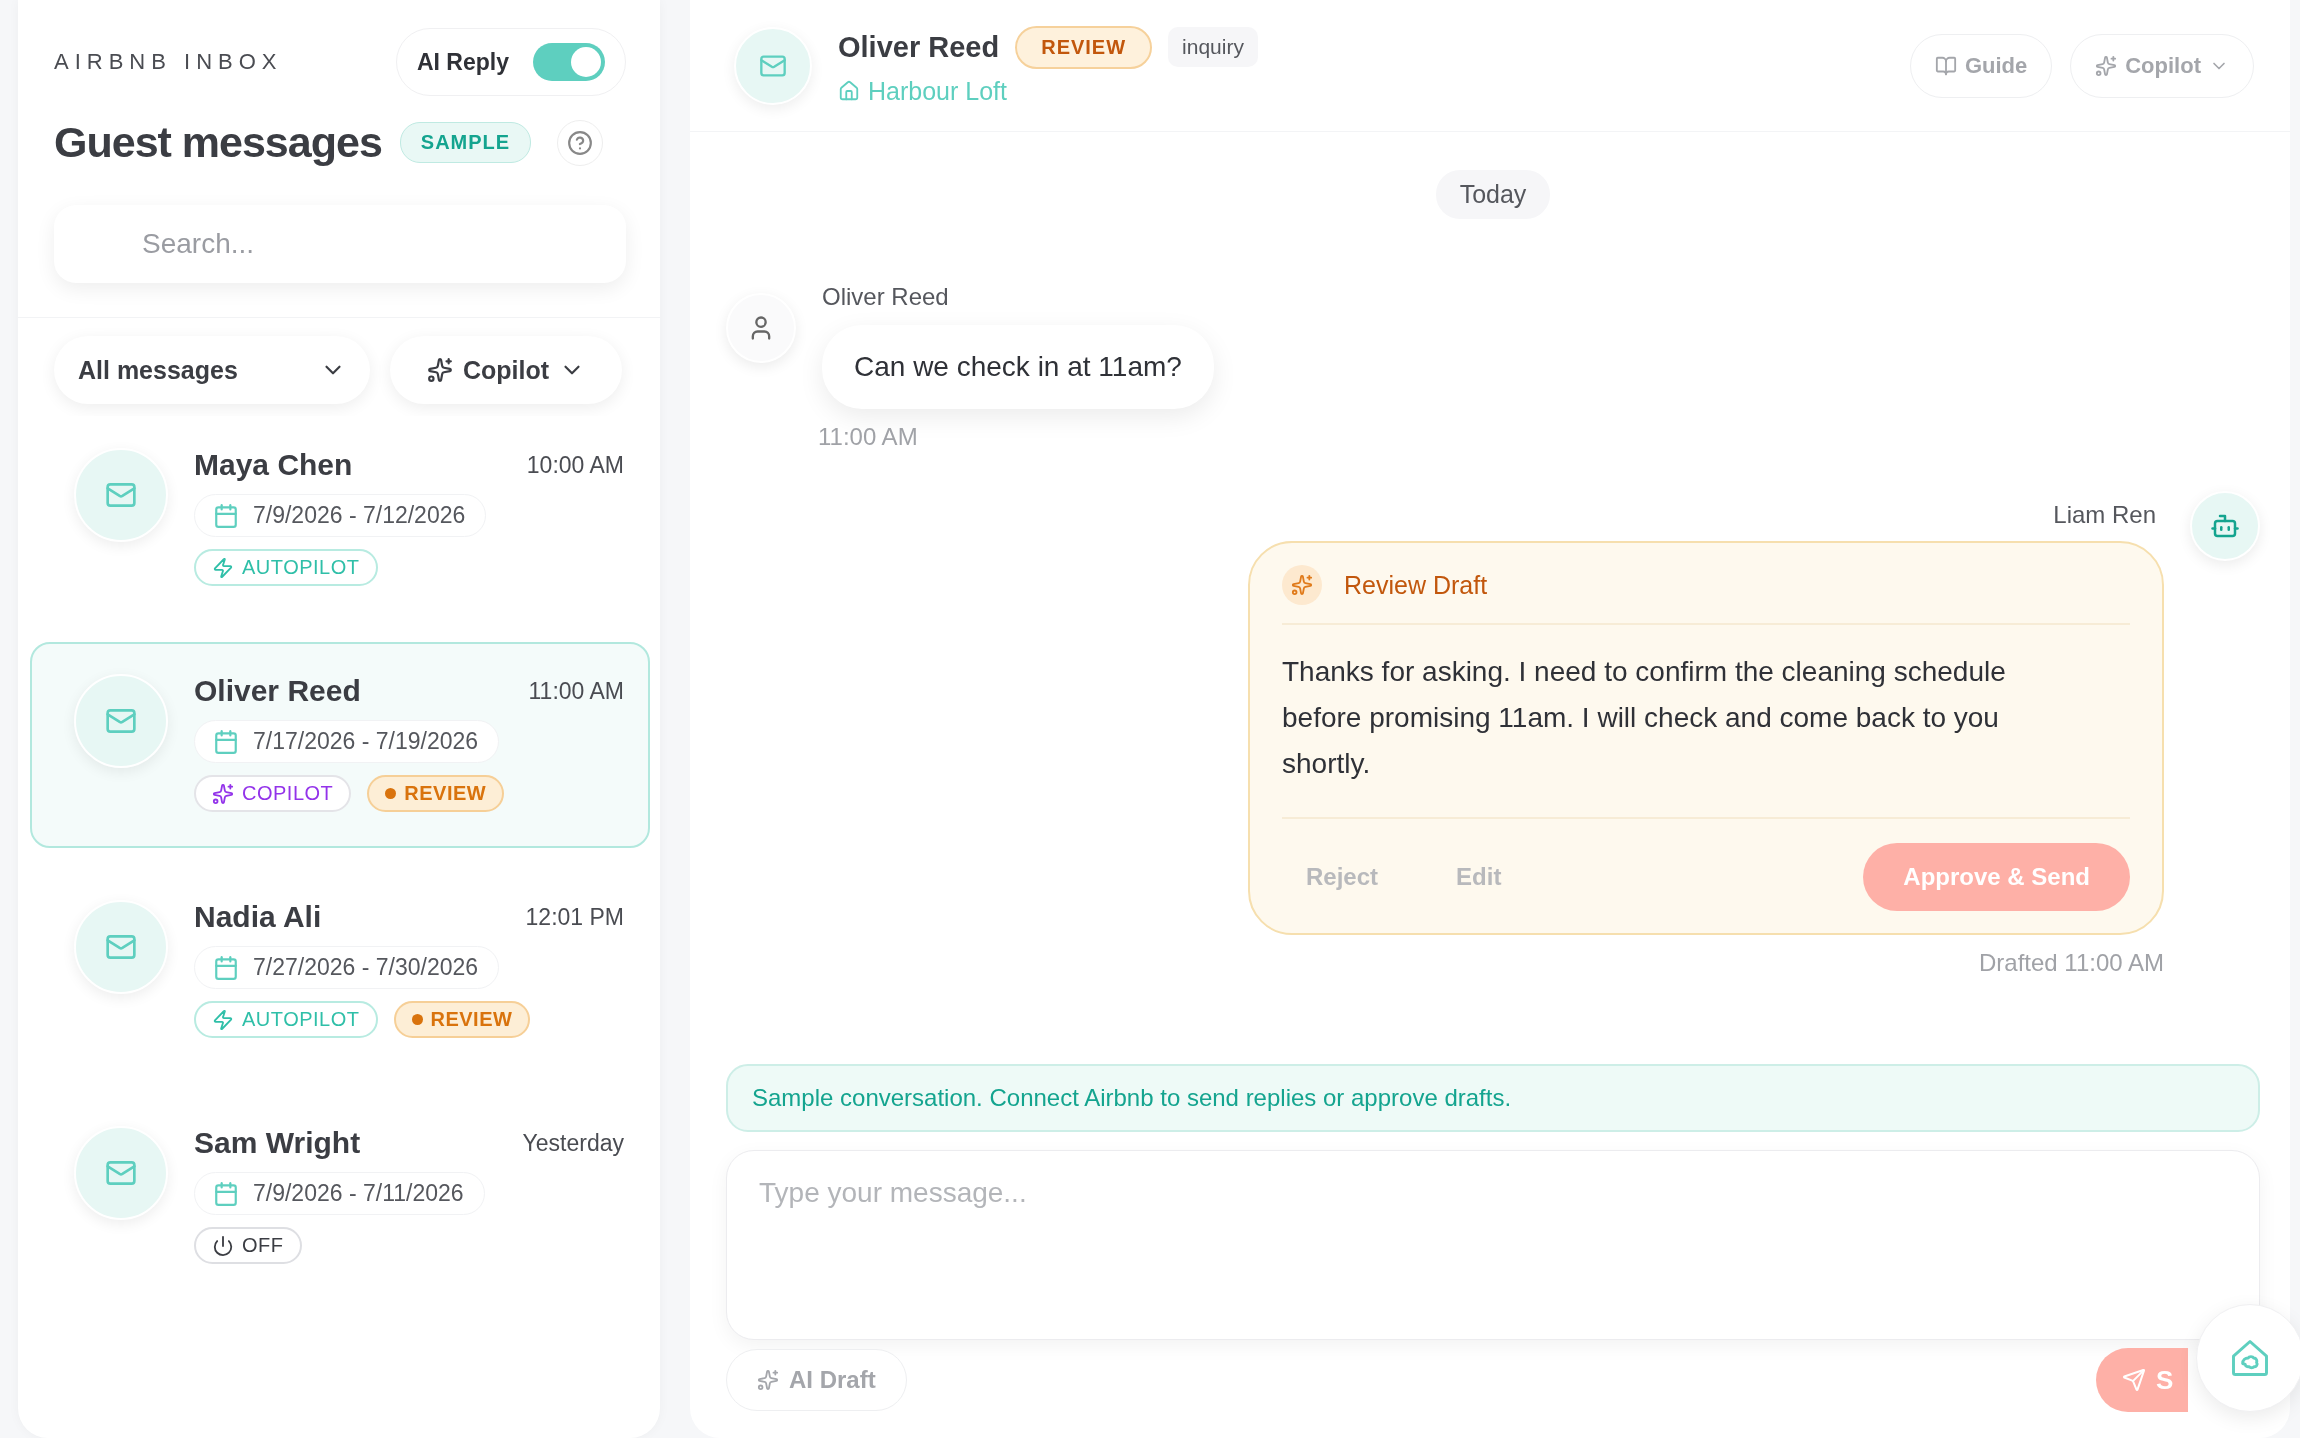 The height and width of the screenshot is (1438, 2300). Describe the element at coordinates (169, 62) in the screenshot. I see `brand-label: AIRBNB INBOX` at that location.